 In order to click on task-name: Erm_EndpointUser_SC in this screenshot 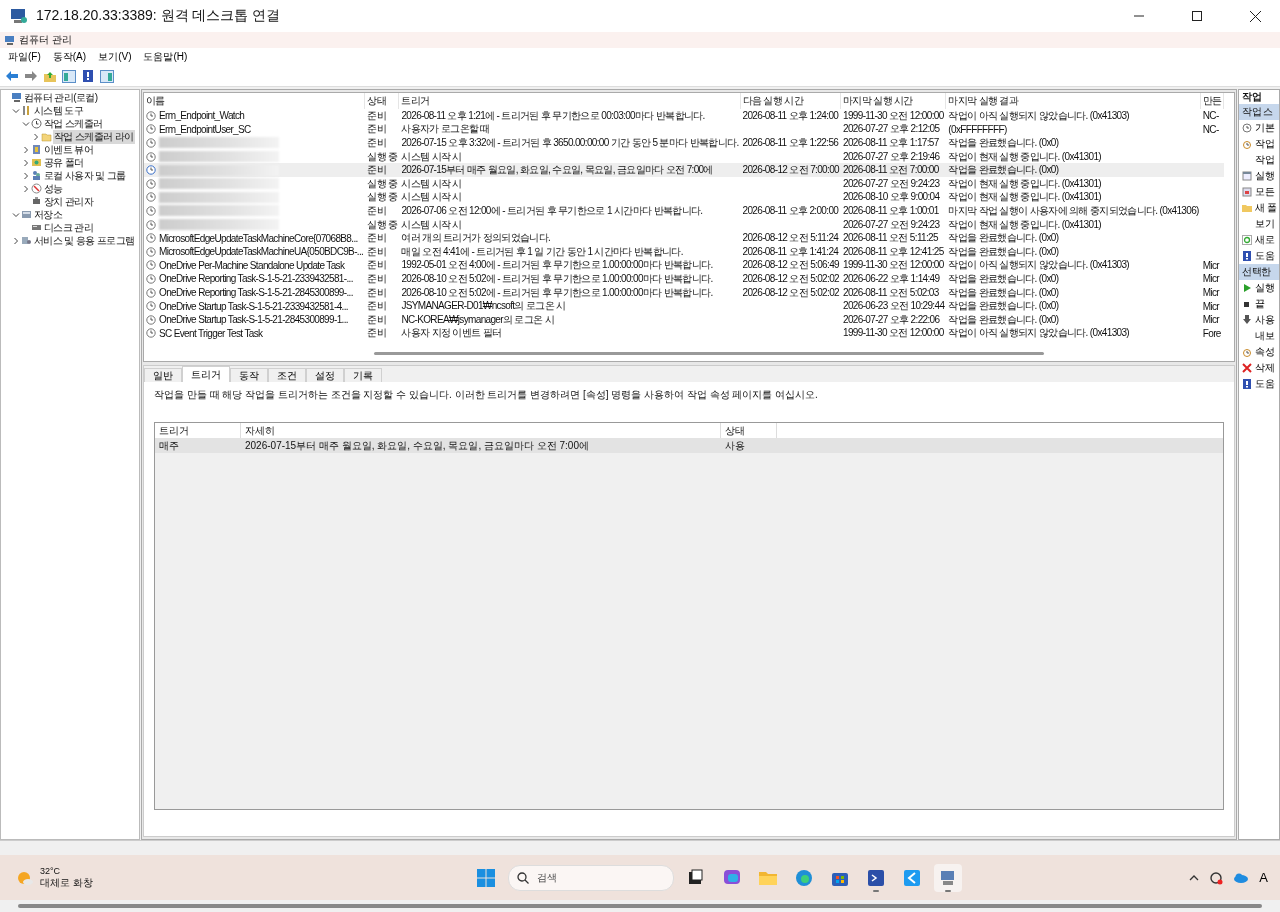, I will do `click(205, 129)`.